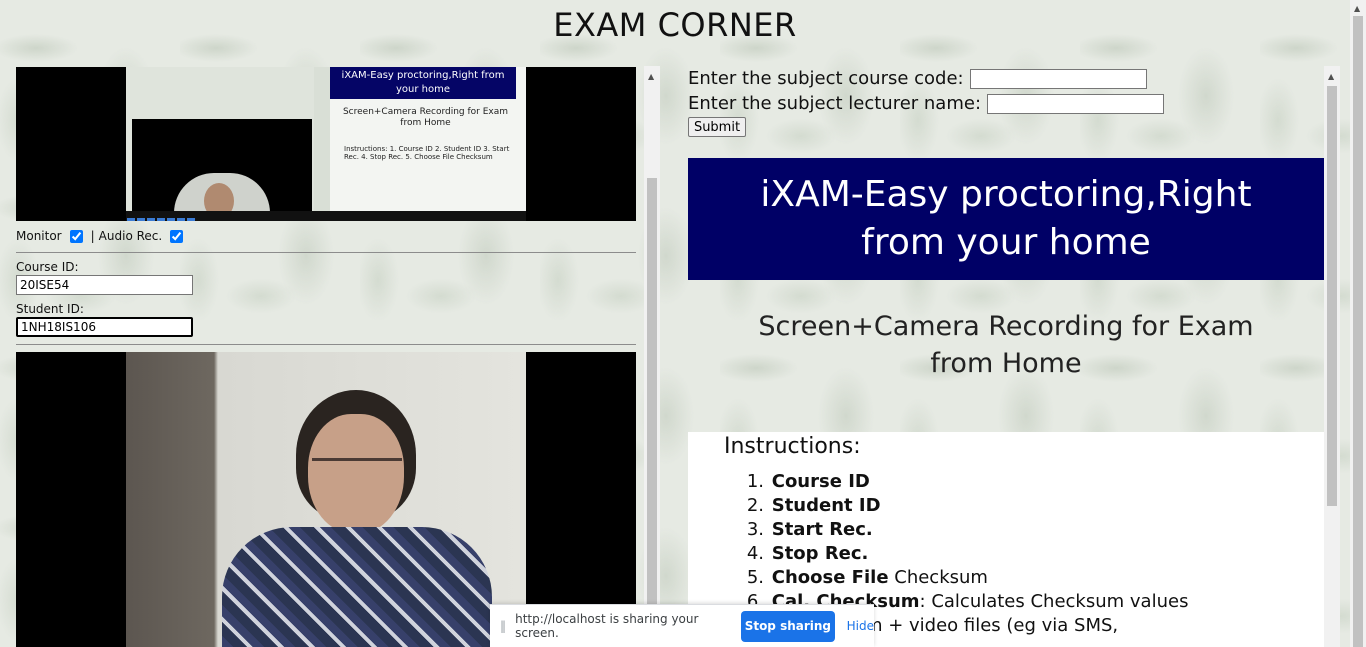  What do you see at coordinates (675, 25) in the screenshot?
I see `page-title: EXAM CORNER` at bounding box center [675, 25].